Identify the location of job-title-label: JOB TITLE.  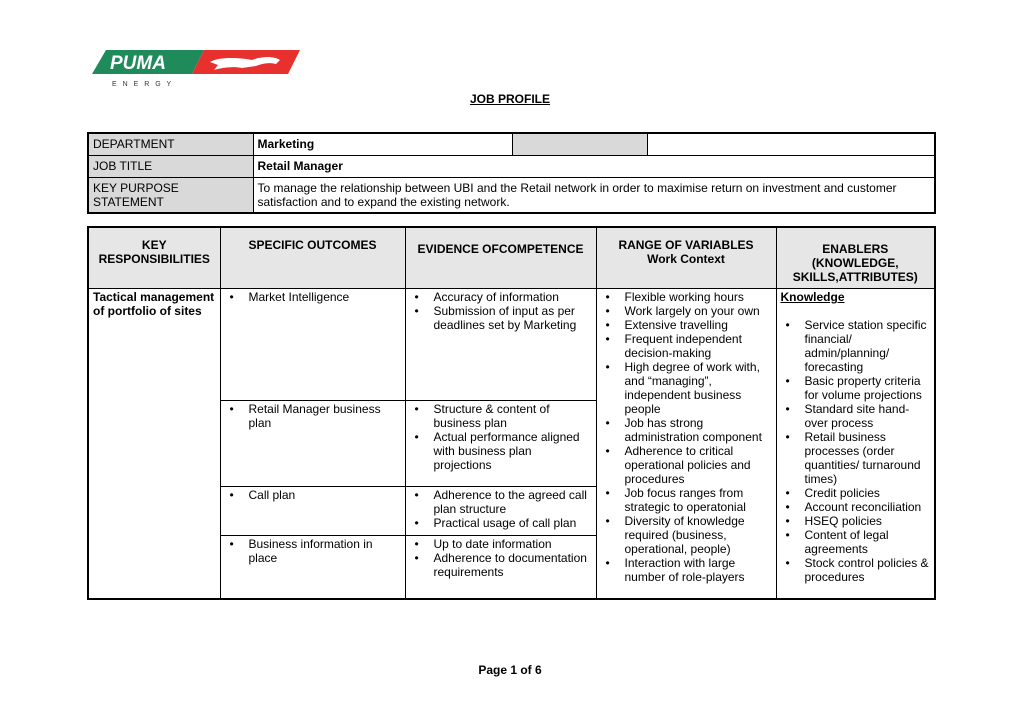
(170, 166).